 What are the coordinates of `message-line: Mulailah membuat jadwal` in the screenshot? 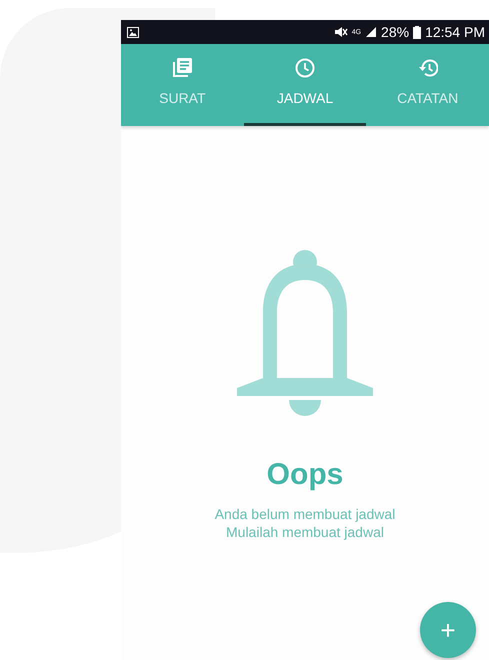 It's located at (305, 532).